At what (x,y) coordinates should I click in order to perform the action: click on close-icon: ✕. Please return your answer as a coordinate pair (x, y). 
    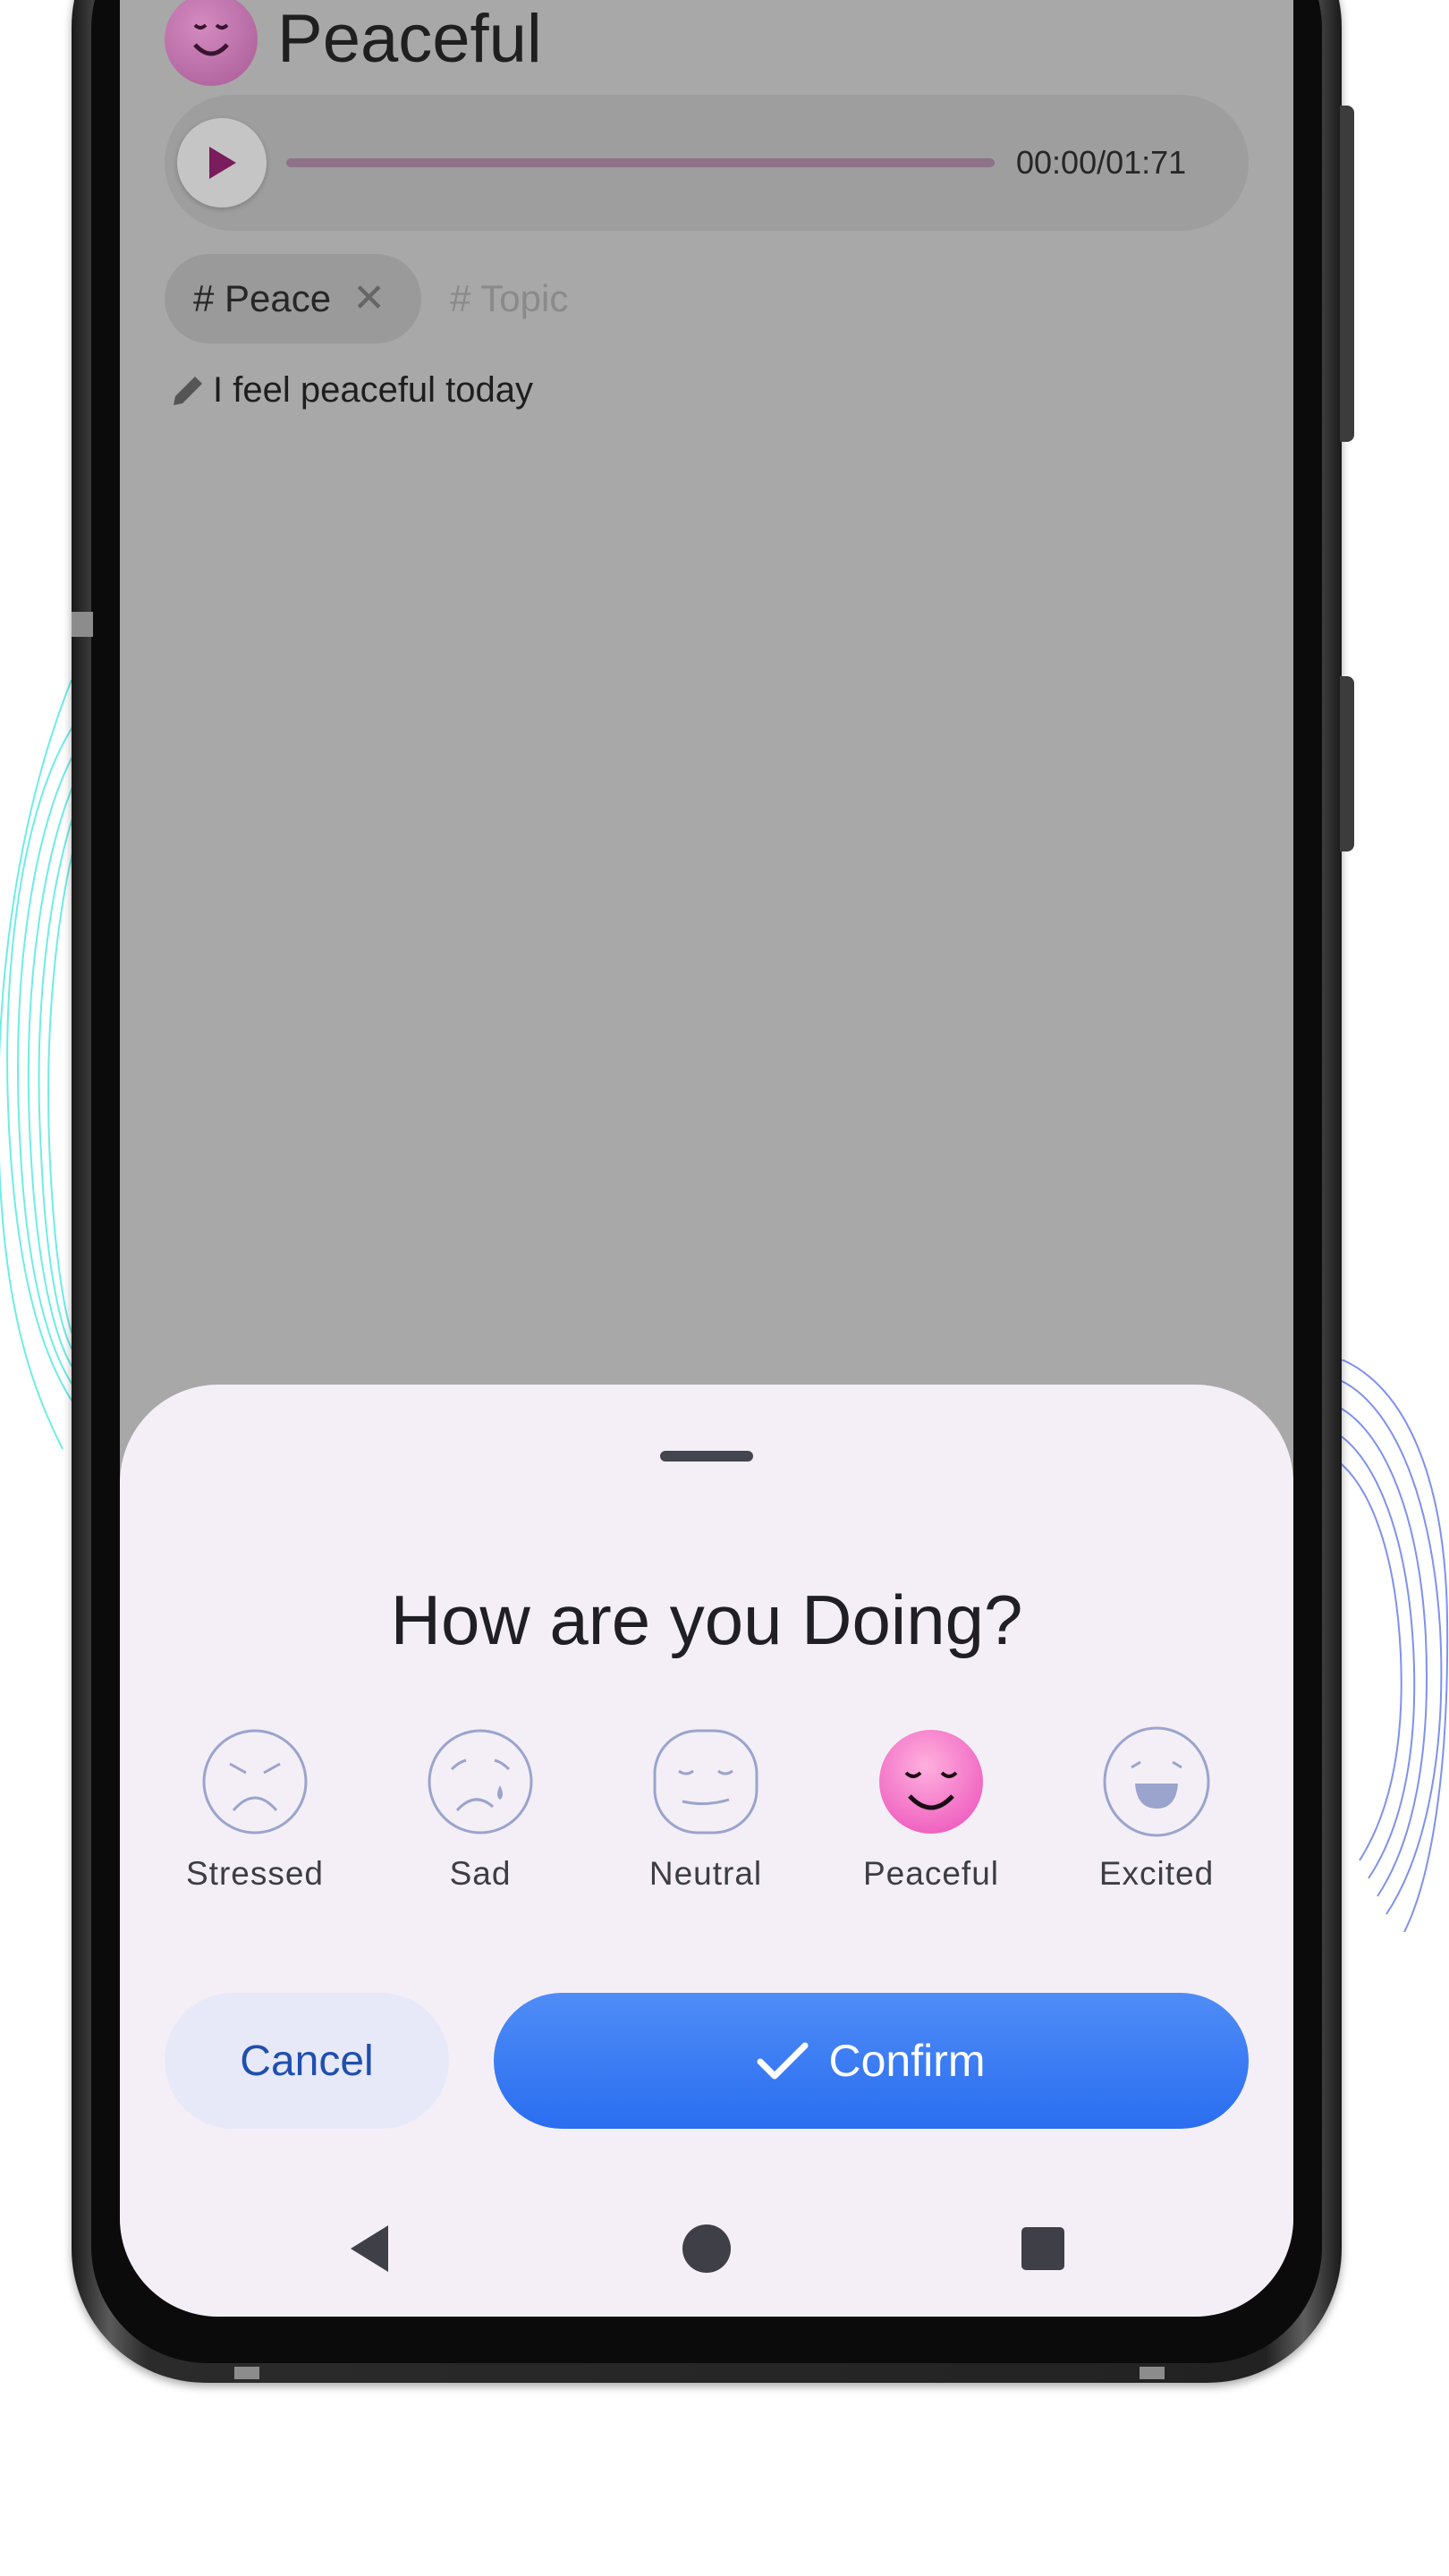
    Looking at the image, I should click on (369, 298).